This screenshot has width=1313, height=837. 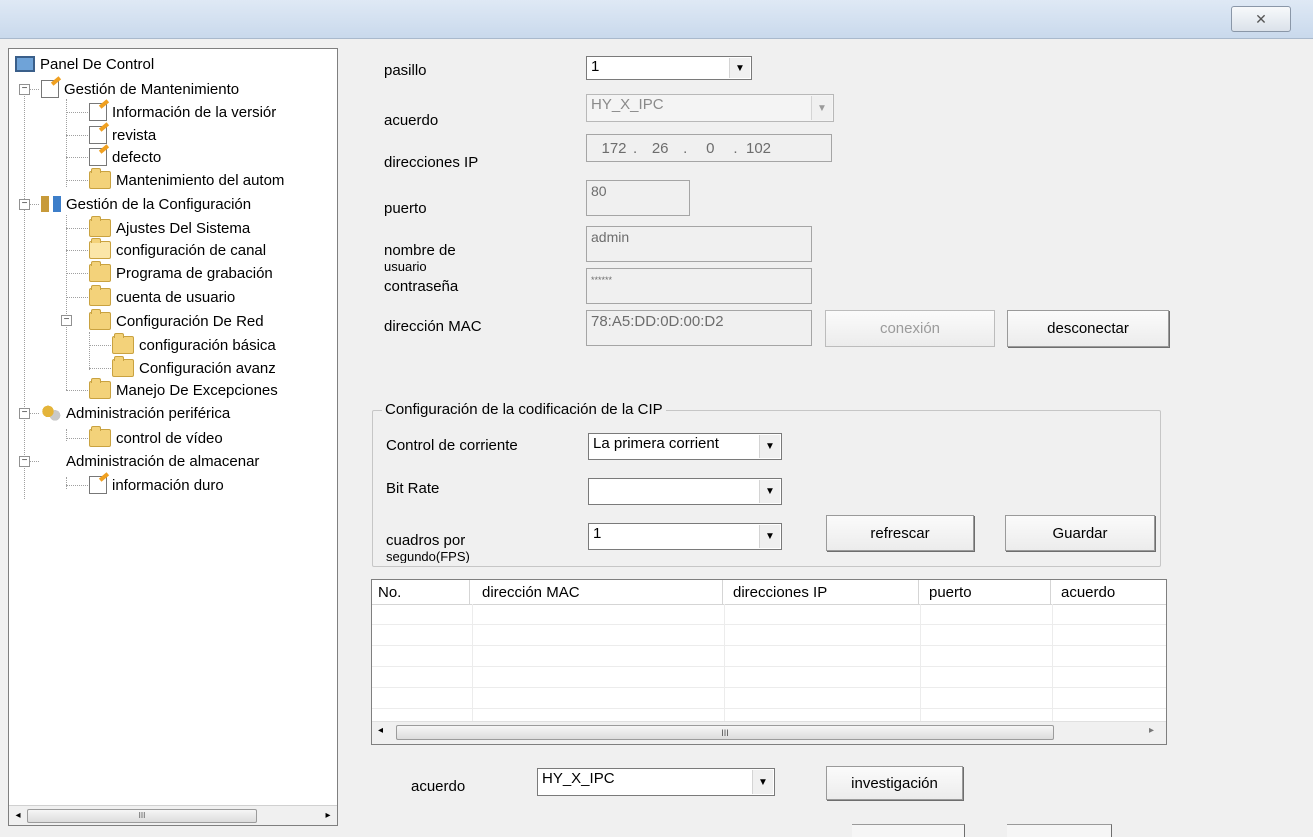 I want to click on tree-item-label: configuración de canal, so click(x=191, y=250).